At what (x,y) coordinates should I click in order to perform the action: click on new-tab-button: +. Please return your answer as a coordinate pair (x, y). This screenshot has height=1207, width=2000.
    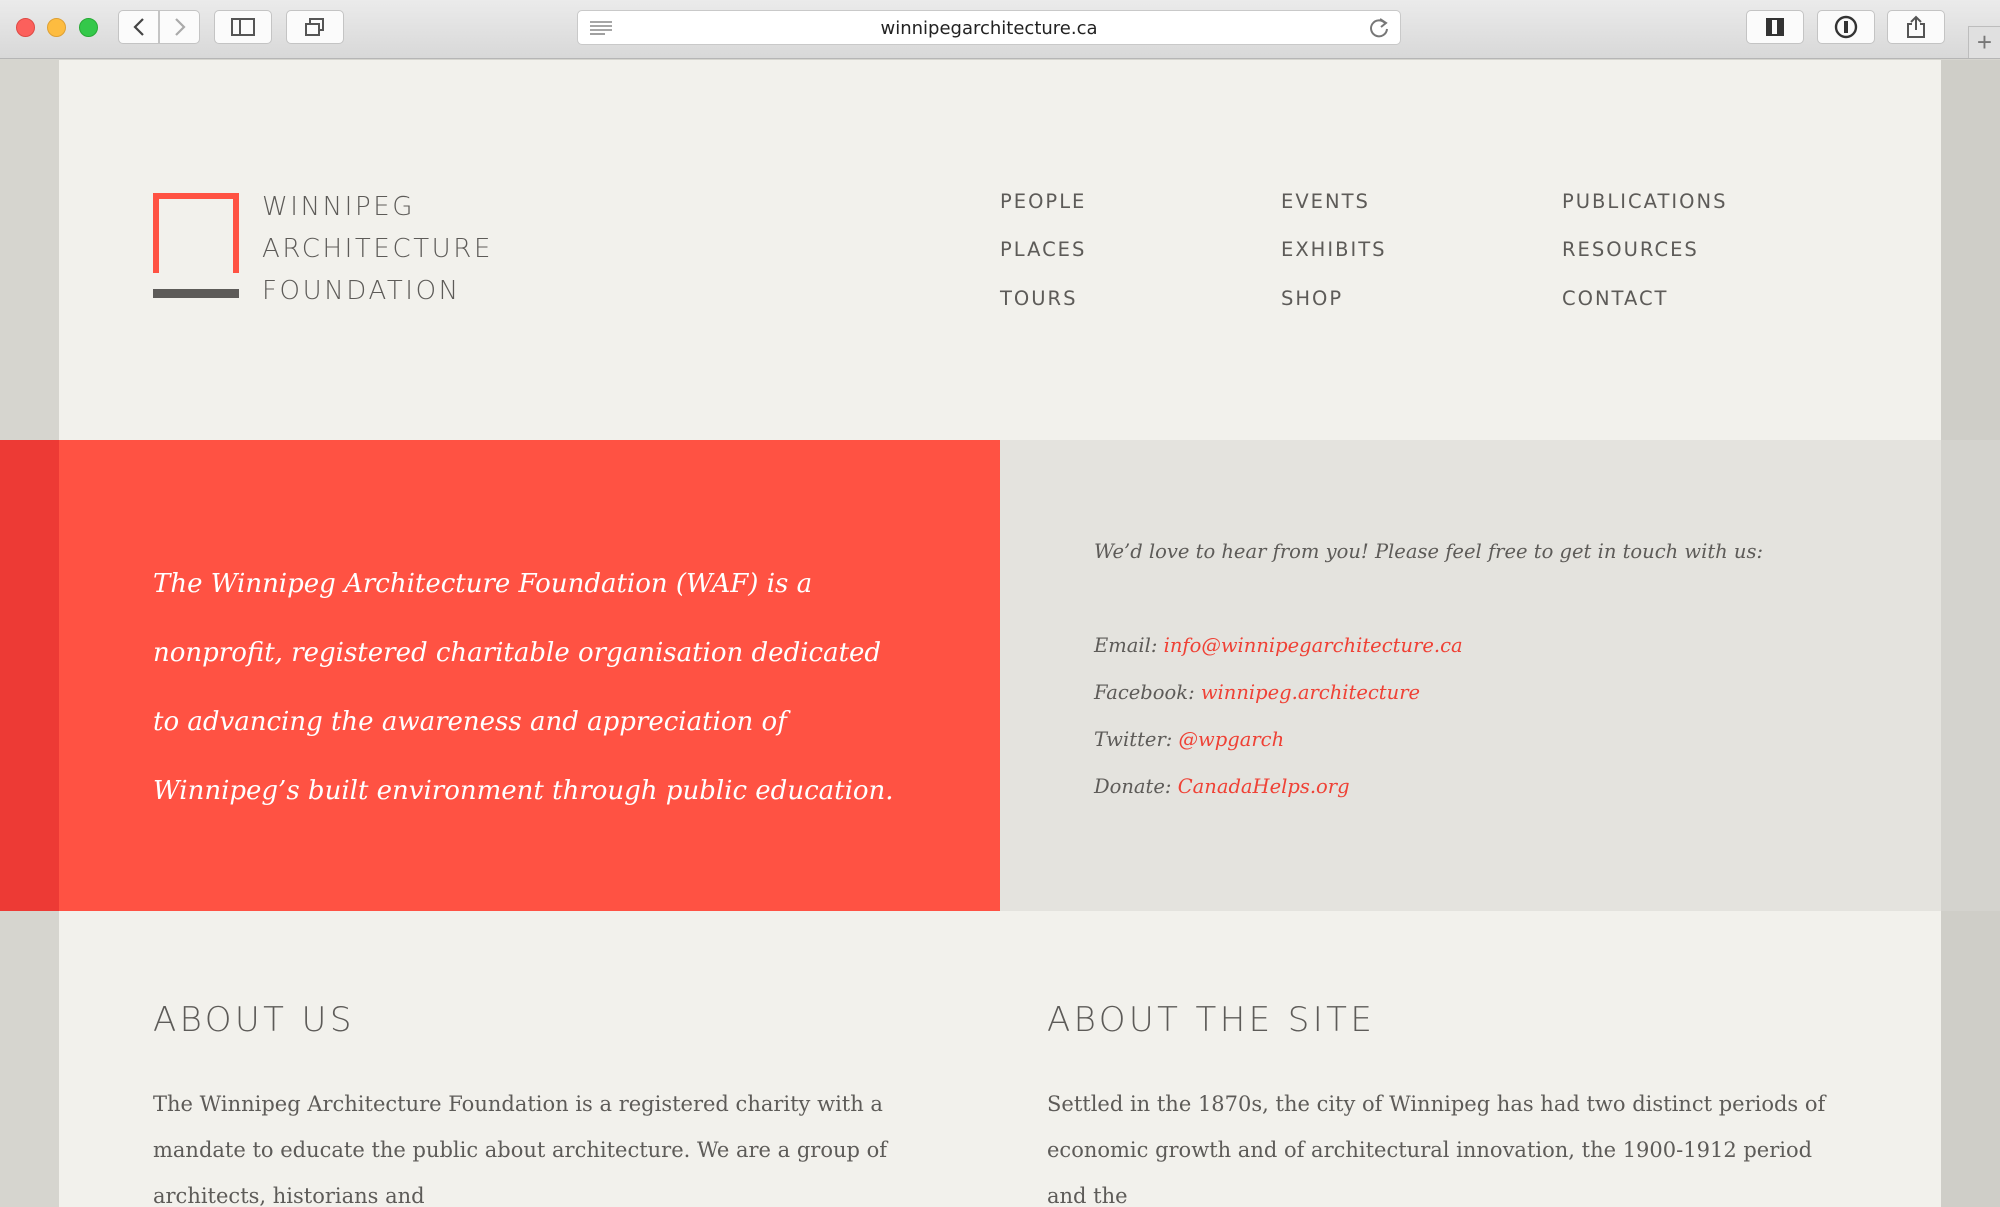
    Looking at the image, I should click on (1984, 42).